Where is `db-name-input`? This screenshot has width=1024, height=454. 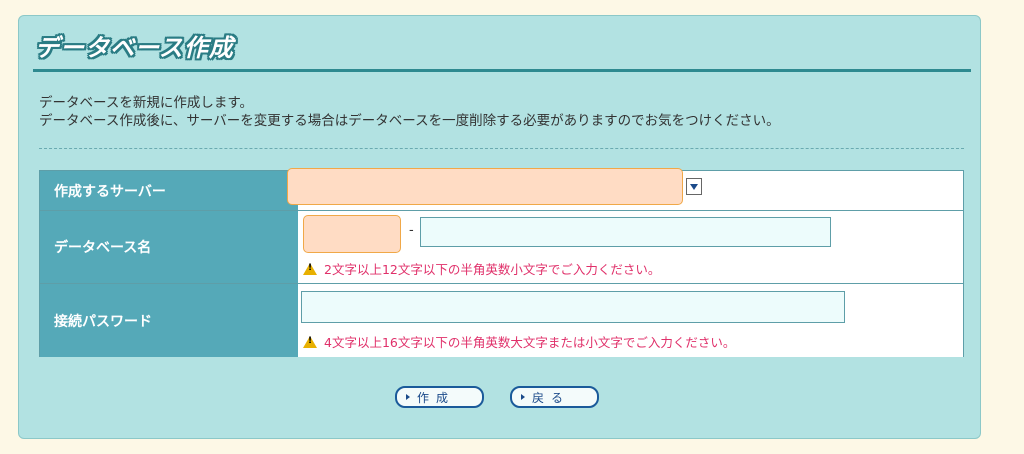
db-name-input is located at coordinates (625, 232).